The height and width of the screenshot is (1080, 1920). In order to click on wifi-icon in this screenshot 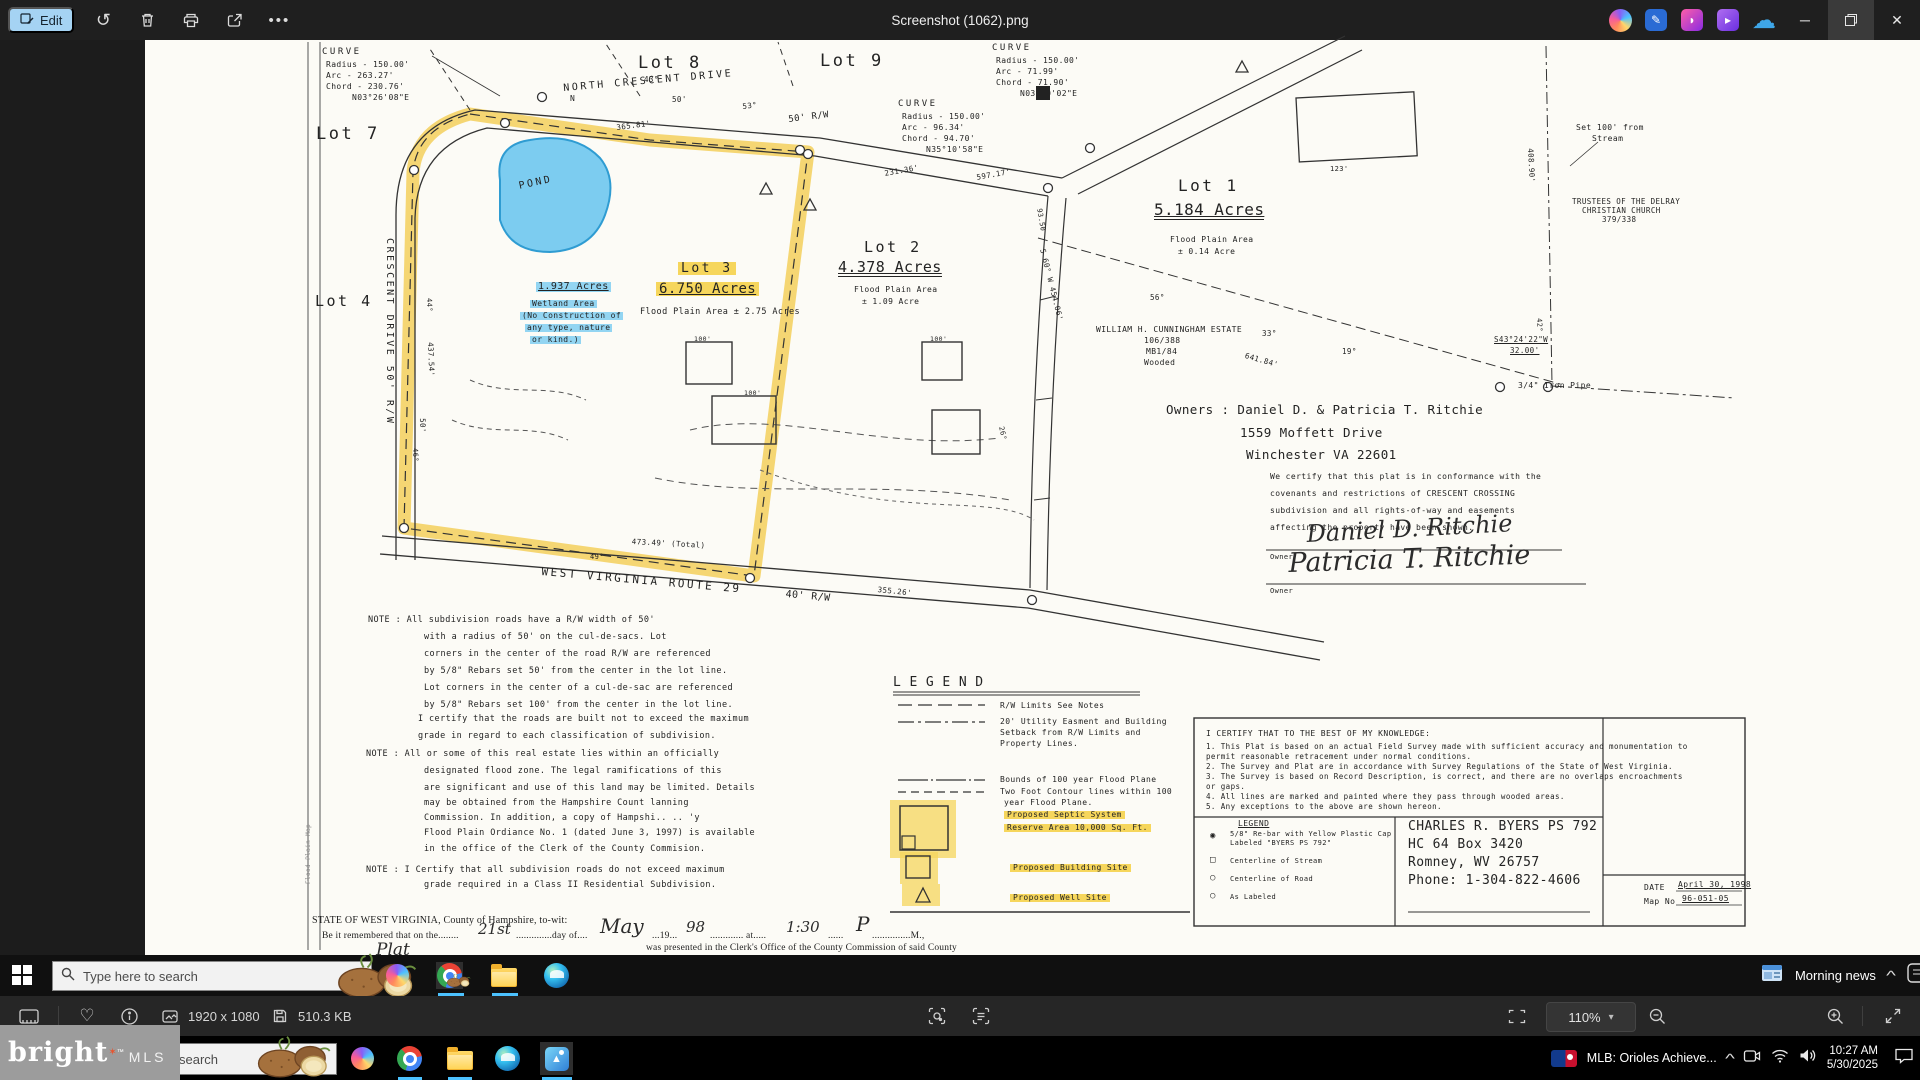, I will do `click(1780, 1058)`.